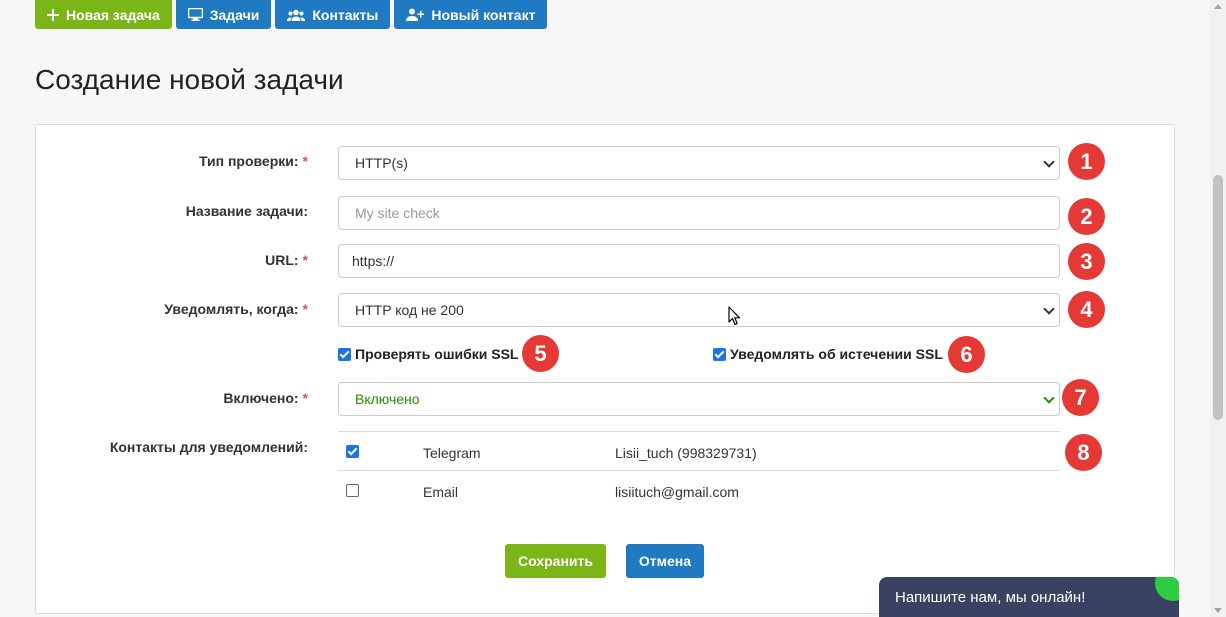 This screenshot has width=1226, height=617. I want to click on chat-widget: Напишите нам, мы онлайн!, so click(1029, 597).